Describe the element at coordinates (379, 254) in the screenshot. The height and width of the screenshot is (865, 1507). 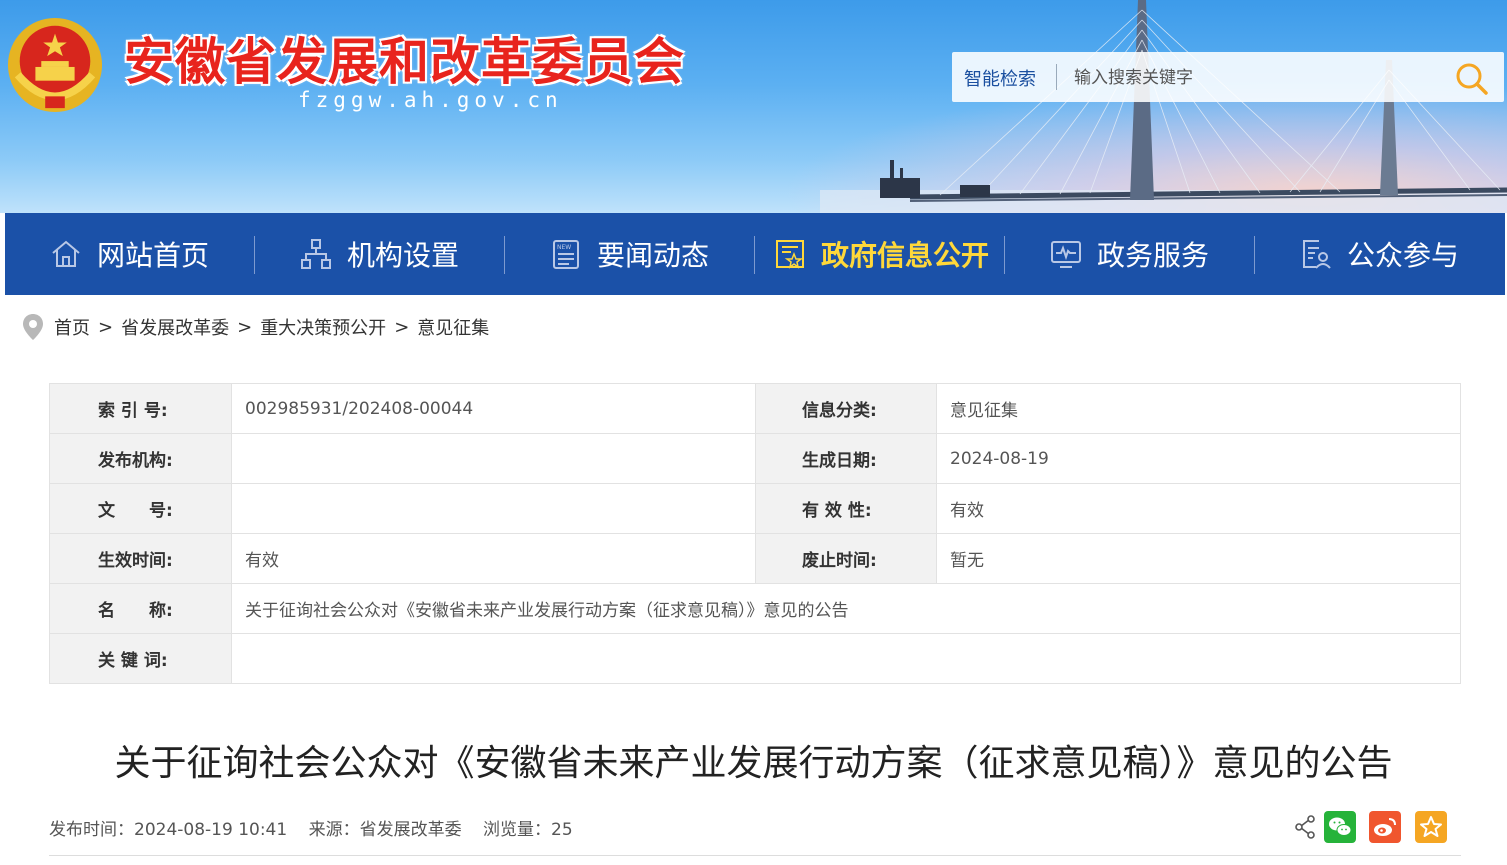
I see `nav-item-organization: 机构设置` at that location.